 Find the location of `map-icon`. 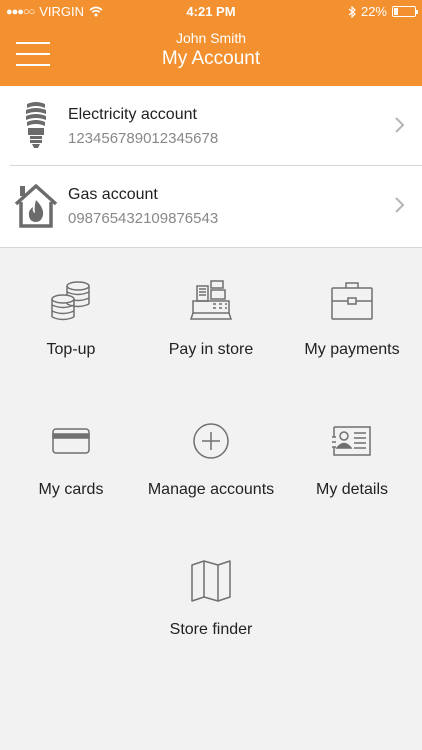

map-icon is located at coordinates (211, 581).